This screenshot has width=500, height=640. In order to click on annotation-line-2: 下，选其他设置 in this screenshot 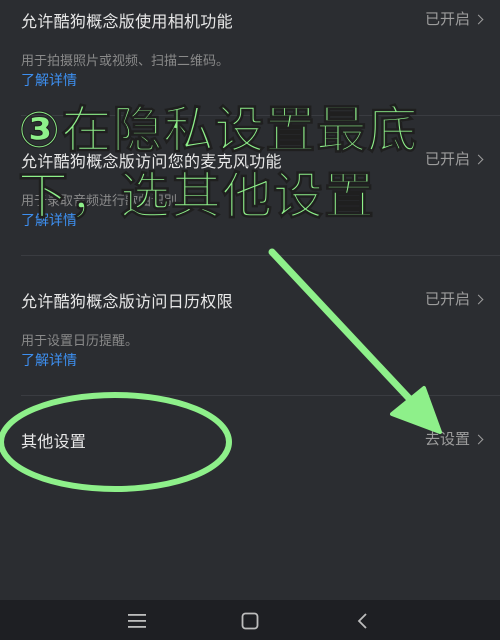, I will do `click(196, 196)`.